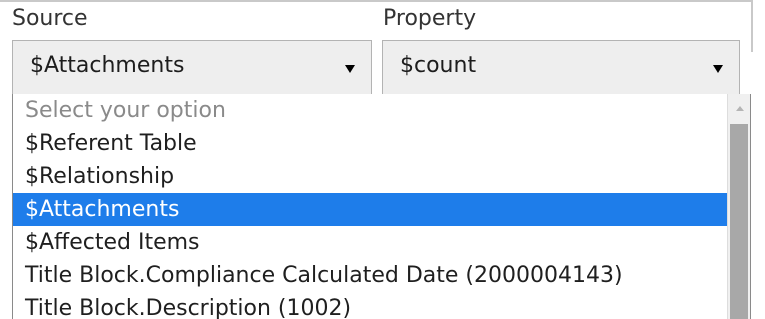 The height and width of the screenshot is (319, 765). I want to click on panel-right-border, so click(752, 26).